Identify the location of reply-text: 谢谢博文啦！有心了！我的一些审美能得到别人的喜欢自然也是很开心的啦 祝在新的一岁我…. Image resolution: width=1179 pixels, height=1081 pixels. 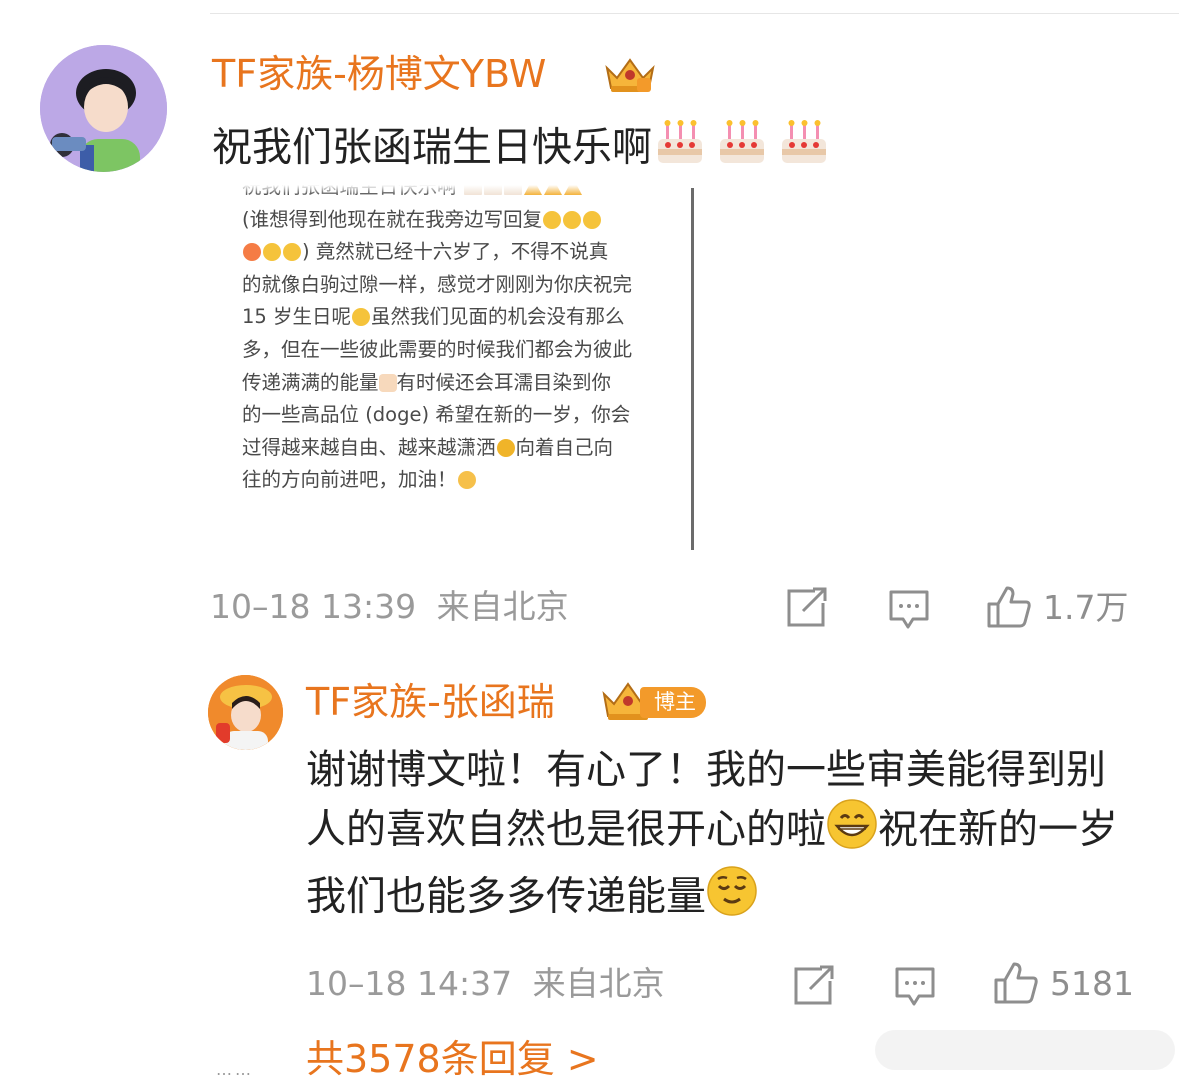
(721, 837).